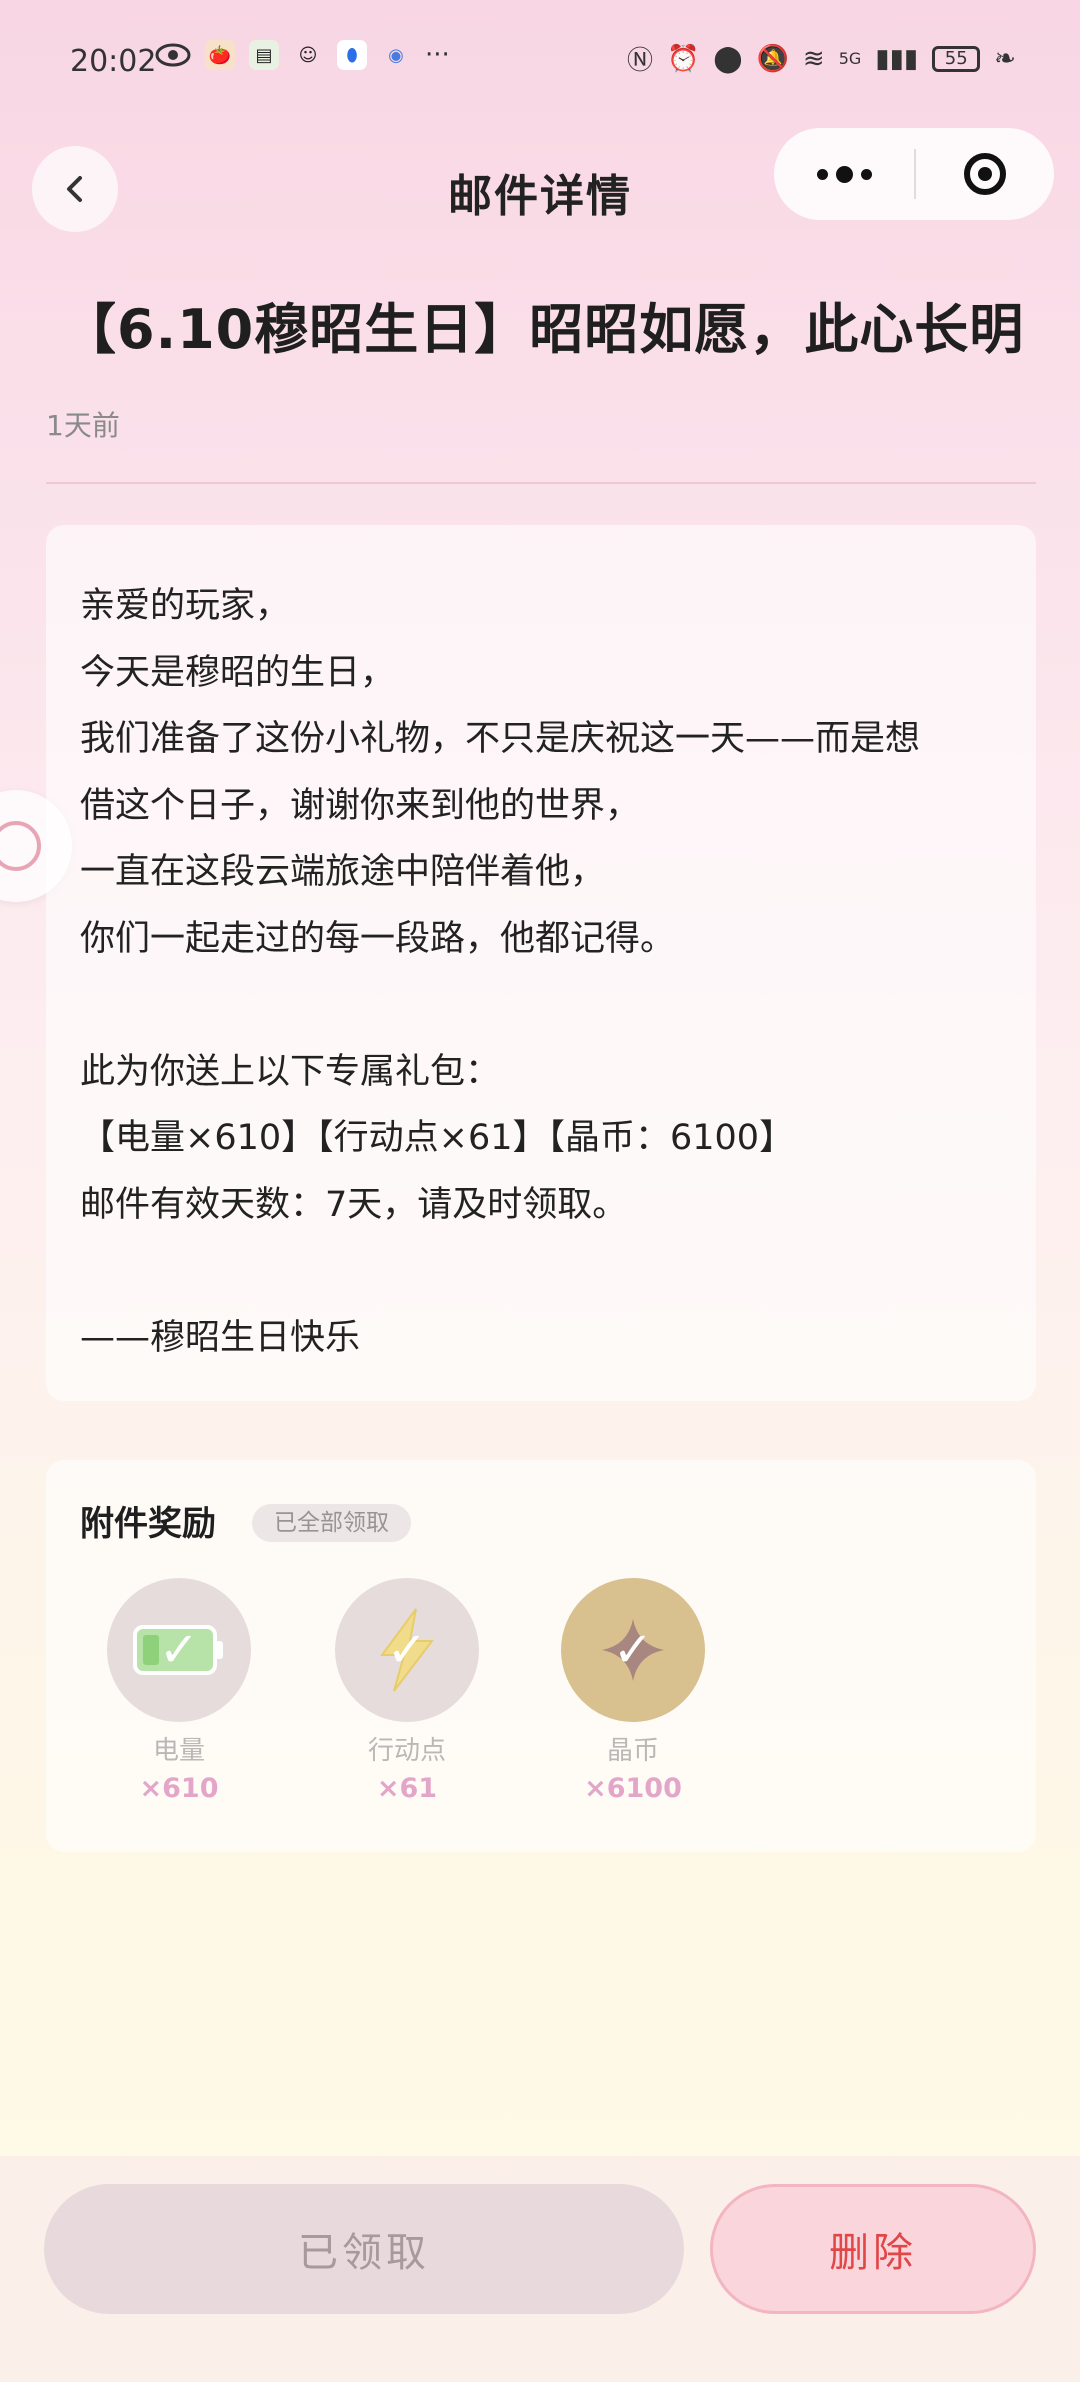 The height and width of the screenshot is (2382, 1080). I want to click on blue-app-icon: ⬮, so click(352, 55).